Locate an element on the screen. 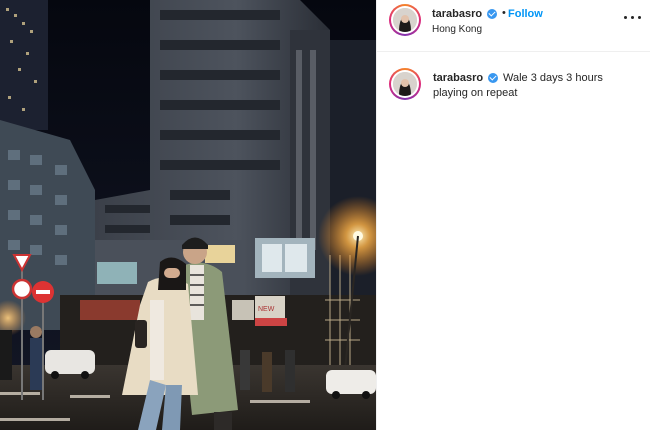 The width and height of the screenshot is (650, 430). svg-text: NEW is located at coordinates (266, 309).